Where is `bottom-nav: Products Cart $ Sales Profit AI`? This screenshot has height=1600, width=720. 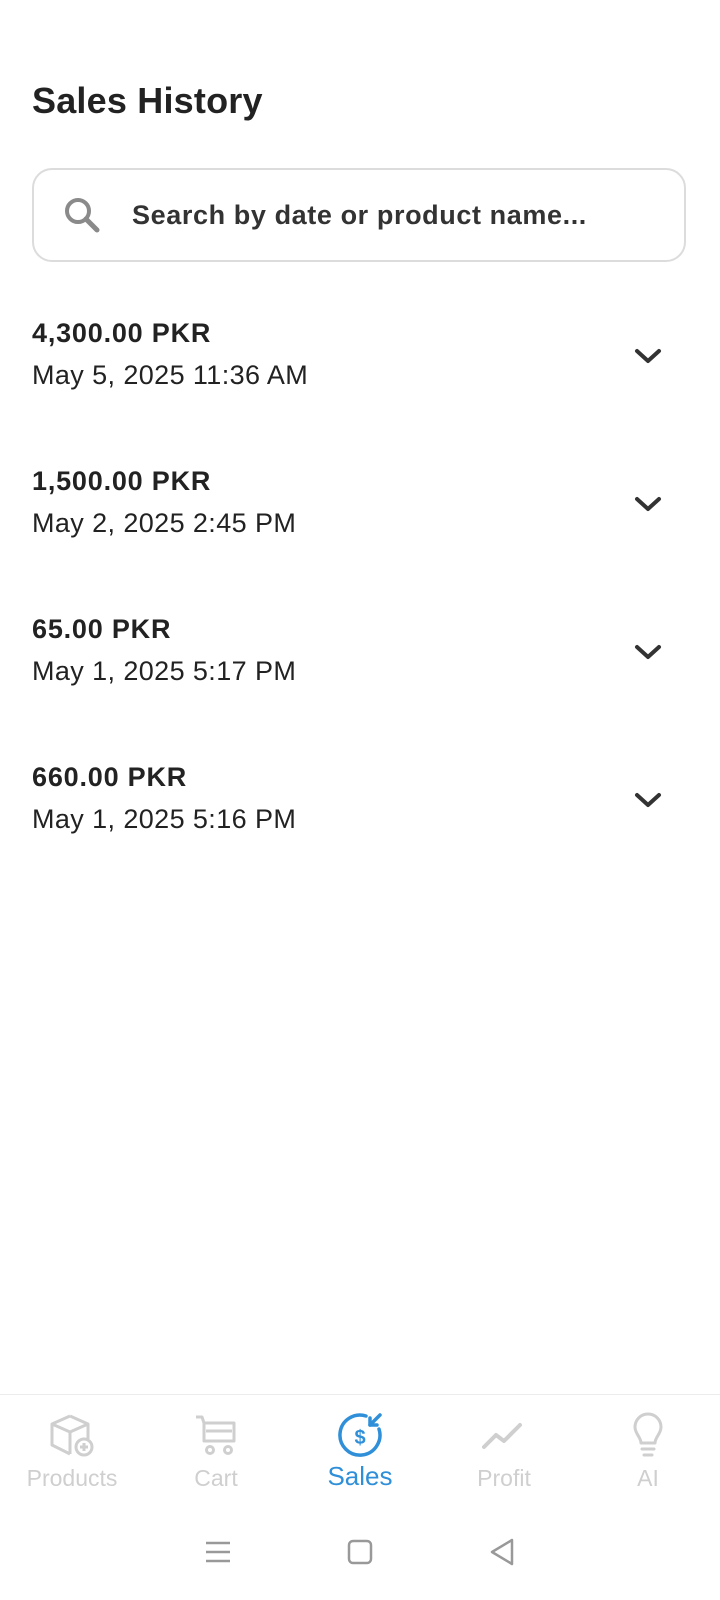 bottom-nav: Products Cart $ Sales Profit AI is located at coordinates (360, 1449).